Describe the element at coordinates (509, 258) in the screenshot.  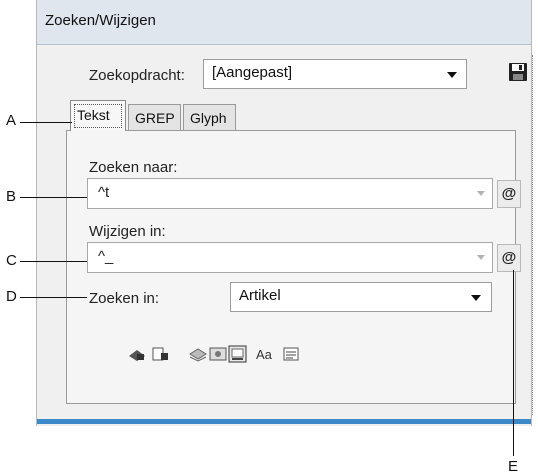
I see `special-characters-change-button: @` at that location.